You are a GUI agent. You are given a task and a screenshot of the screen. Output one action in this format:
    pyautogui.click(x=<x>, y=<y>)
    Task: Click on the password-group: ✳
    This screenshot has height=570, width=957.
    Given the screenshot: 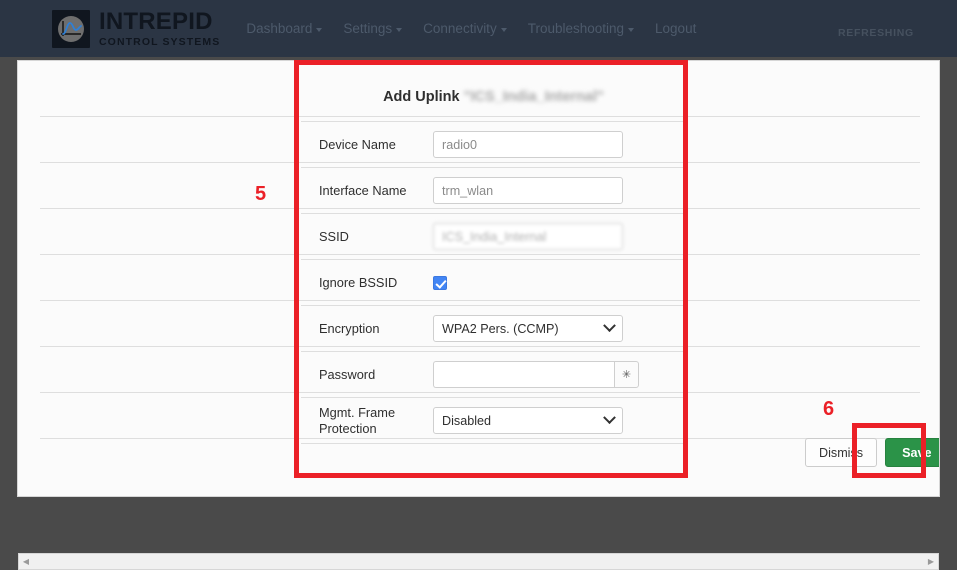 What is the action you would take?
    pyautogui.click(x=536, y=374)
    